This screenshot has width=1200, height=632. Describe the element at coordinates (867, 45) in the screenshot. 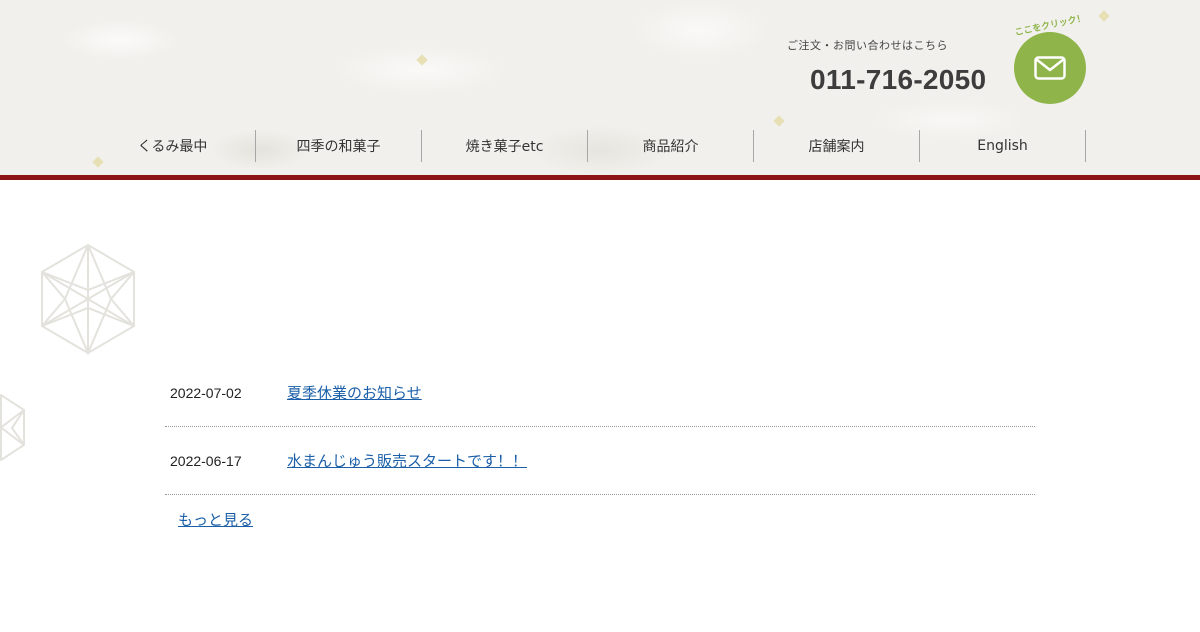

I see `contact-caption: ご注文・お問い合わせはこちら` at that location.